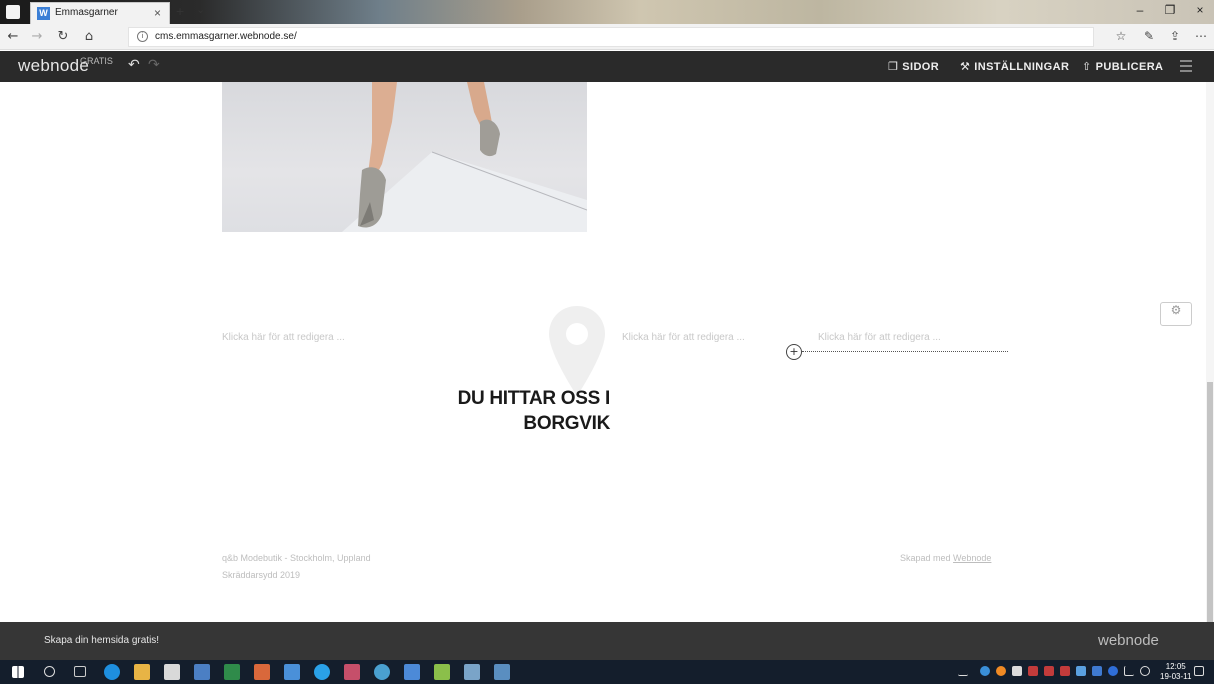  What do you see at coordinates (13, 36) in the screenshot?
I see `back-icon: ←` at bounding box center [13, 36].